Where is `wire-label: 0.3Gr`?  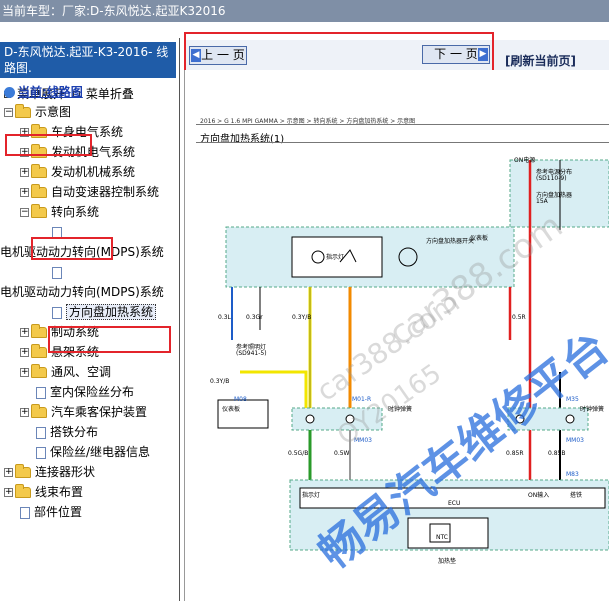
wire-label: 0.3Gr is located at coordinates (254, 317).